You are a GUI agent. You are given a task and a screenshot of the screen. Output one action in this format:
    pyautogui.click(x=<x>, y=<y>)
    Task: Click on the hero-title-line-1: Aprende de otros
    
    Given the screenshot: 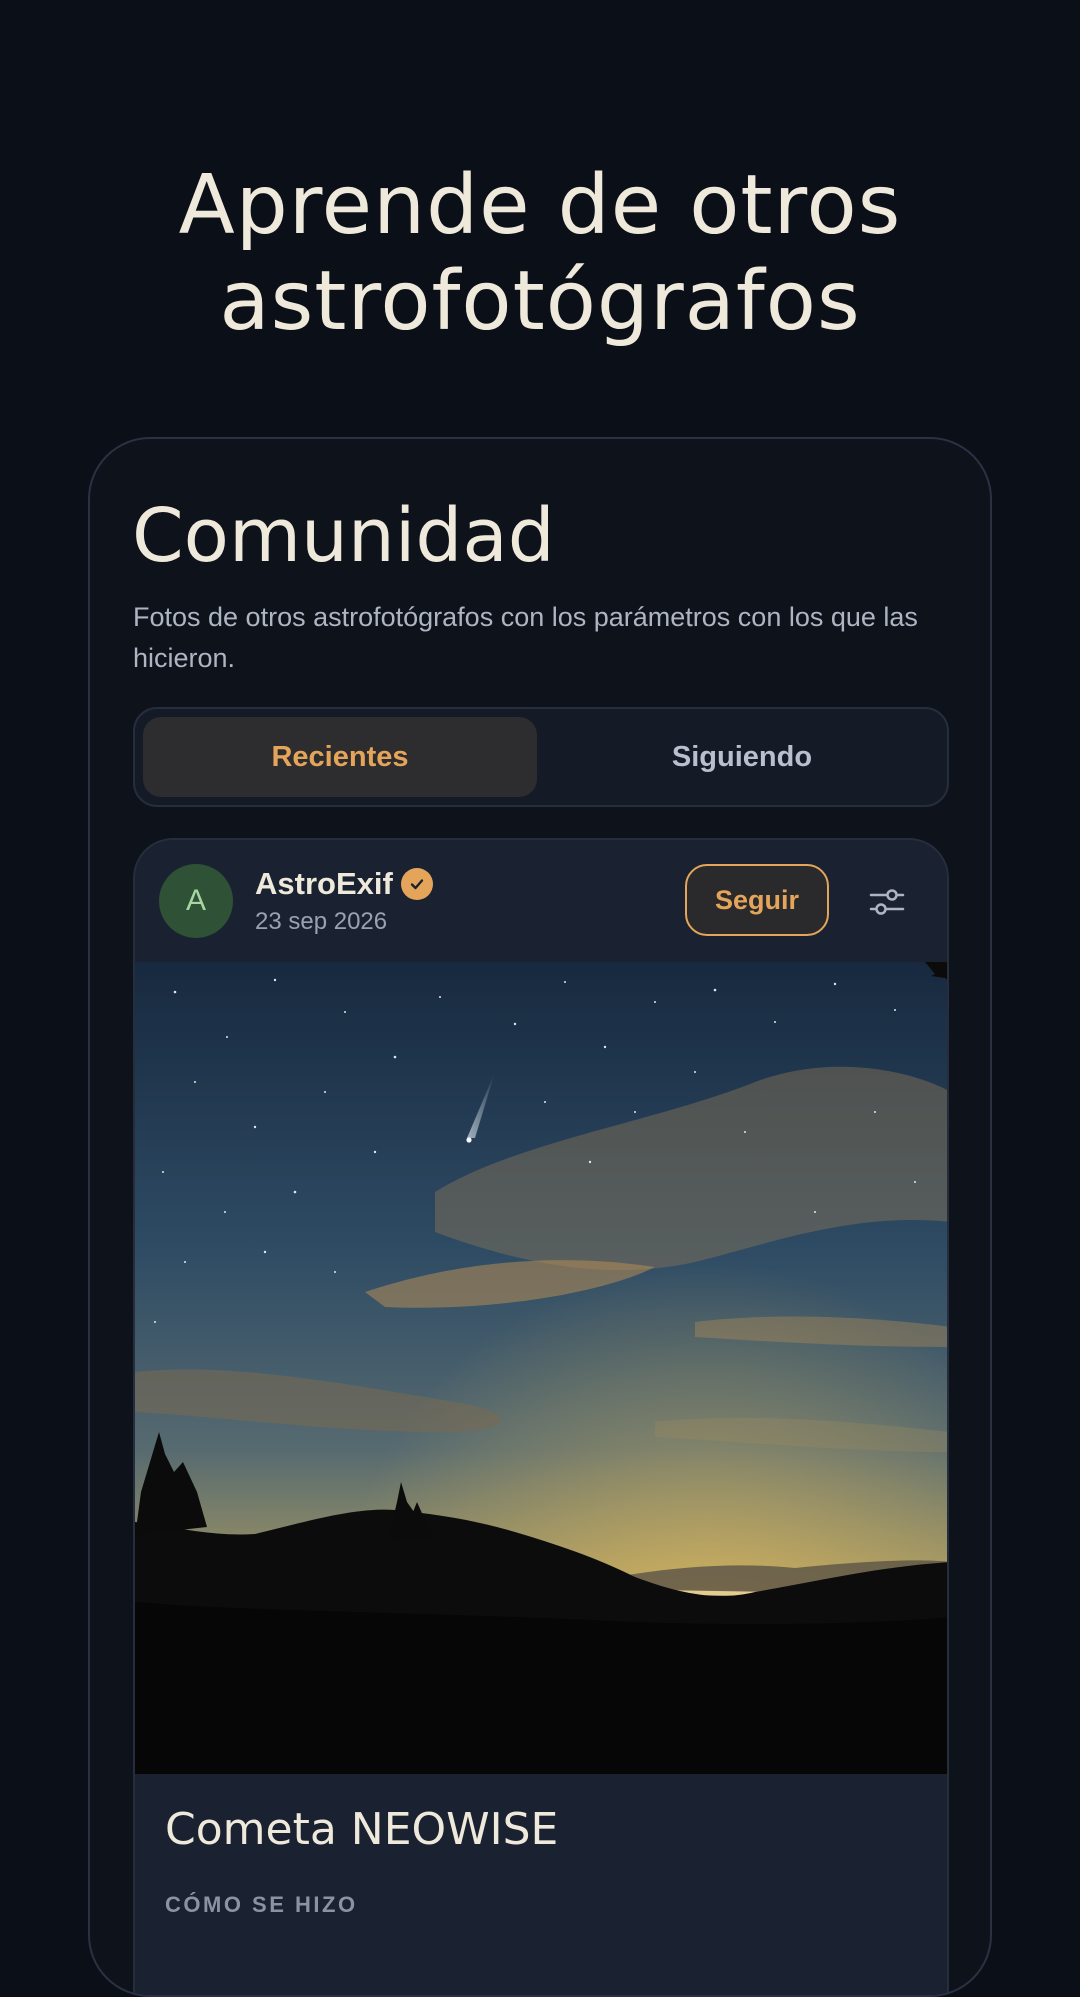 What is the action you would take?
    pyautogui.click(x=540, y=205)
    